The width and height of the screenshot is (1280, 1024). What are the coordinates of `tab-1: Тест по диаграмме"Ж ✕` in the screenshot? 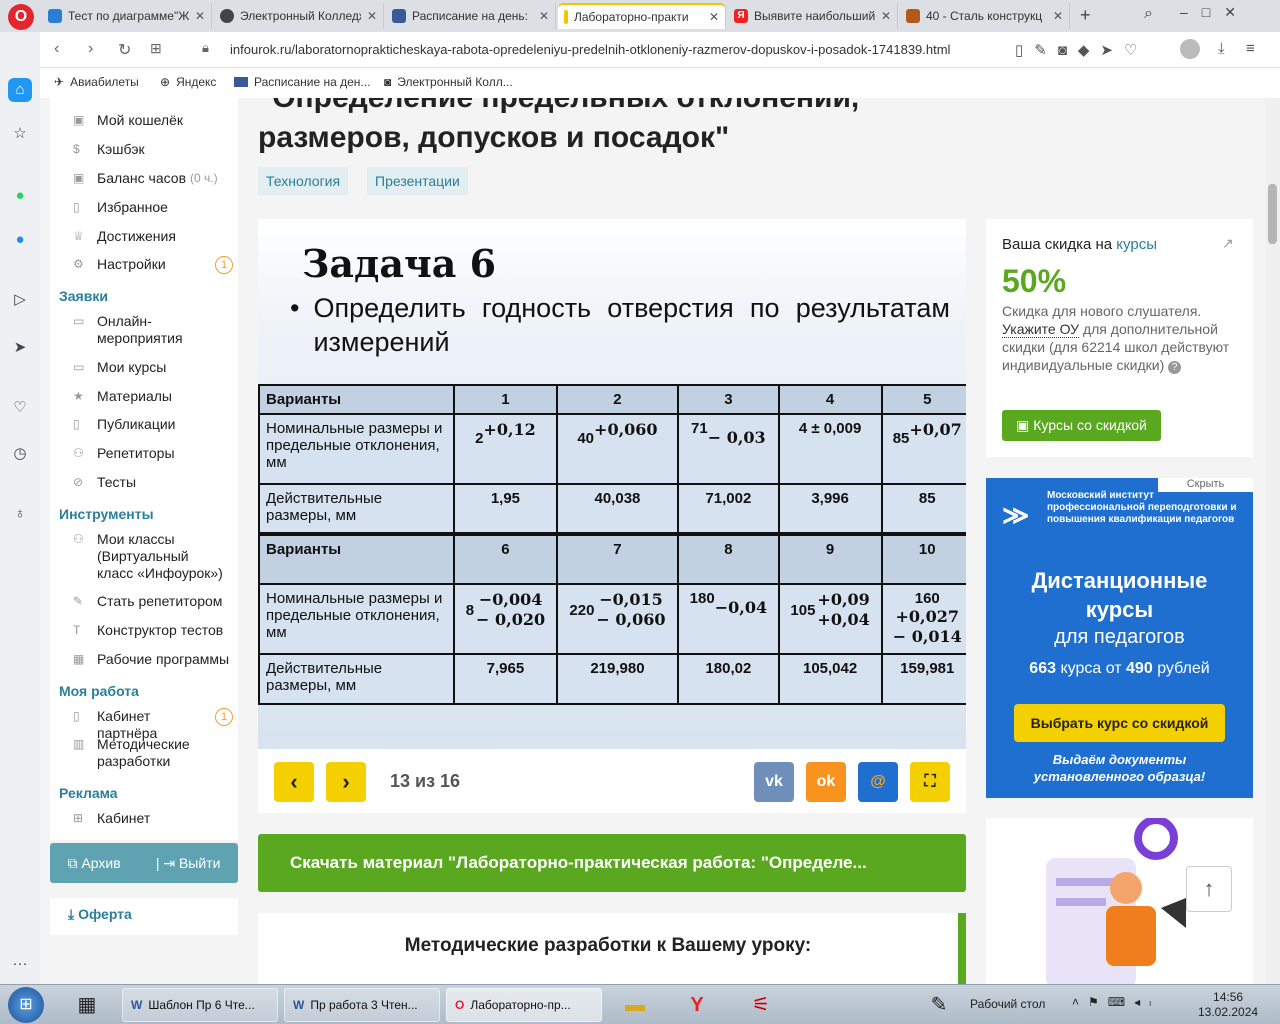 It's located at (127, 16).